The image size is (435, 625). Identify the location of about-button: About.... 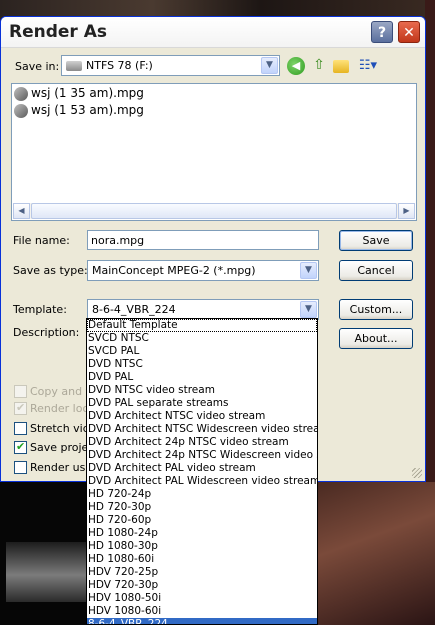
(376, 338).